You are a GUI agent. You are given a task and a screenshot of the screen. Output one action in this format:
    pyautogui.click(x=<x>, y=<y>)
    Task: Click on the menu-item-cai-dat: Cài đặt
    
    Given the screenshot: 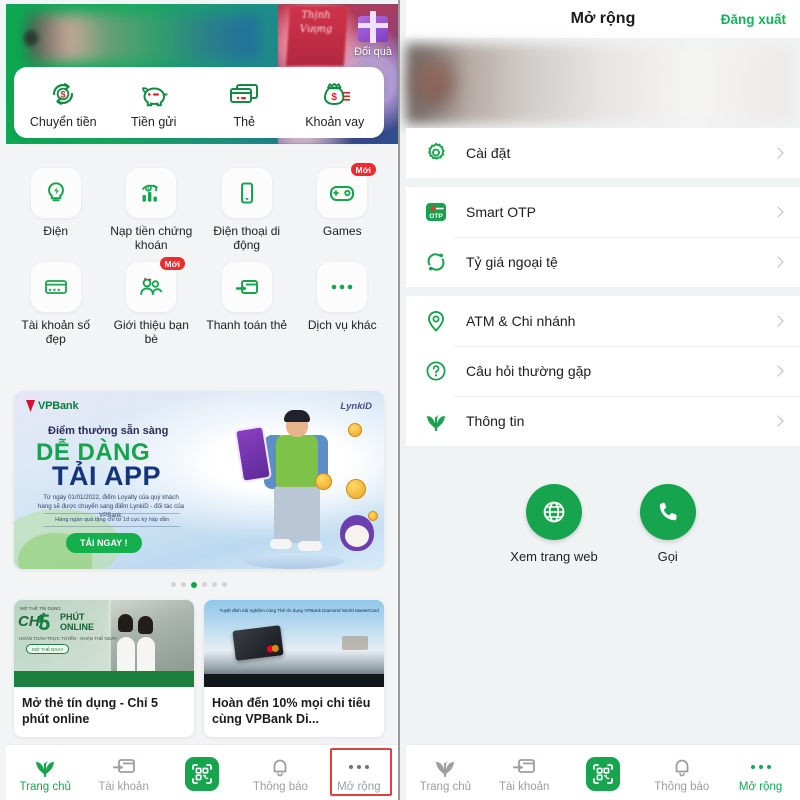 What is the action you would take?
    pyautogui.click(x=603, y=153)
    